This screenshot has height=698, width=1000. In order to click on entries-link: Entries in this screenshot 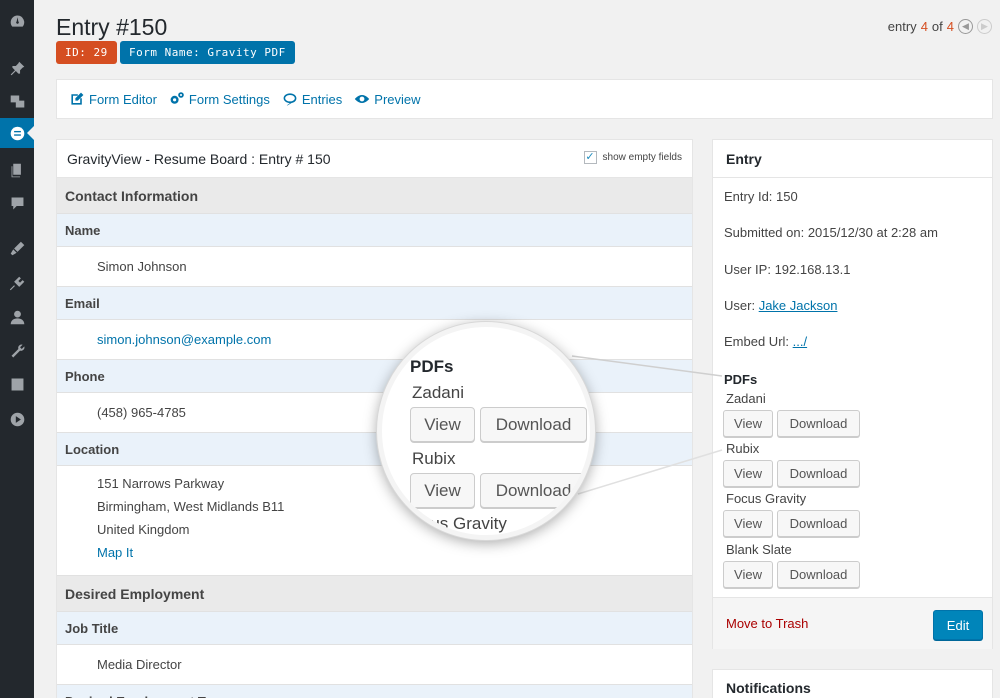, I will do `click(312, 99)`.